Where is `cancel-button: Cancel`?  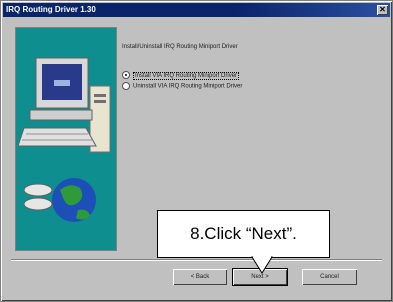 cancel-button: Cancel is located at coordinates (329, 277).